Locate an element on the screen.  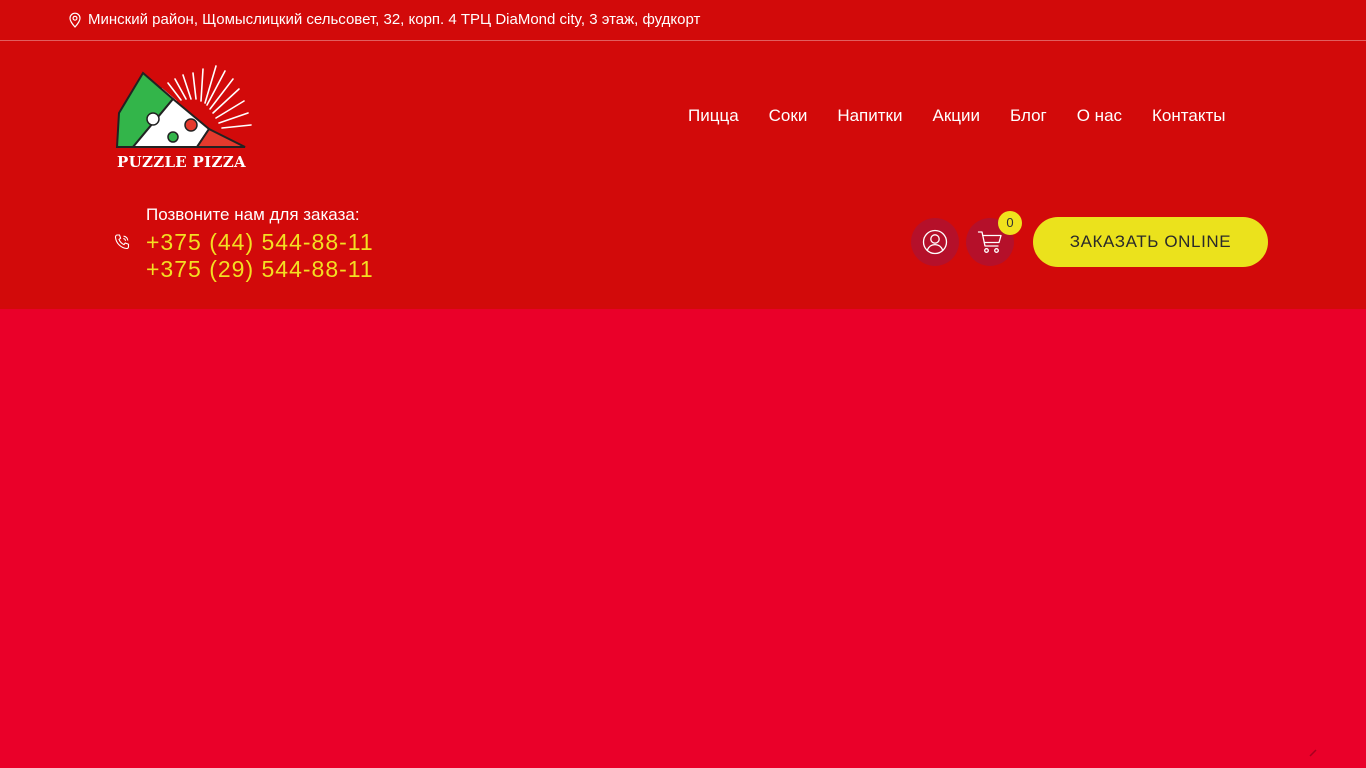
order-online-button: ЗАКАЗАТЬ ONLINE is located at coordinates (1150, 242).